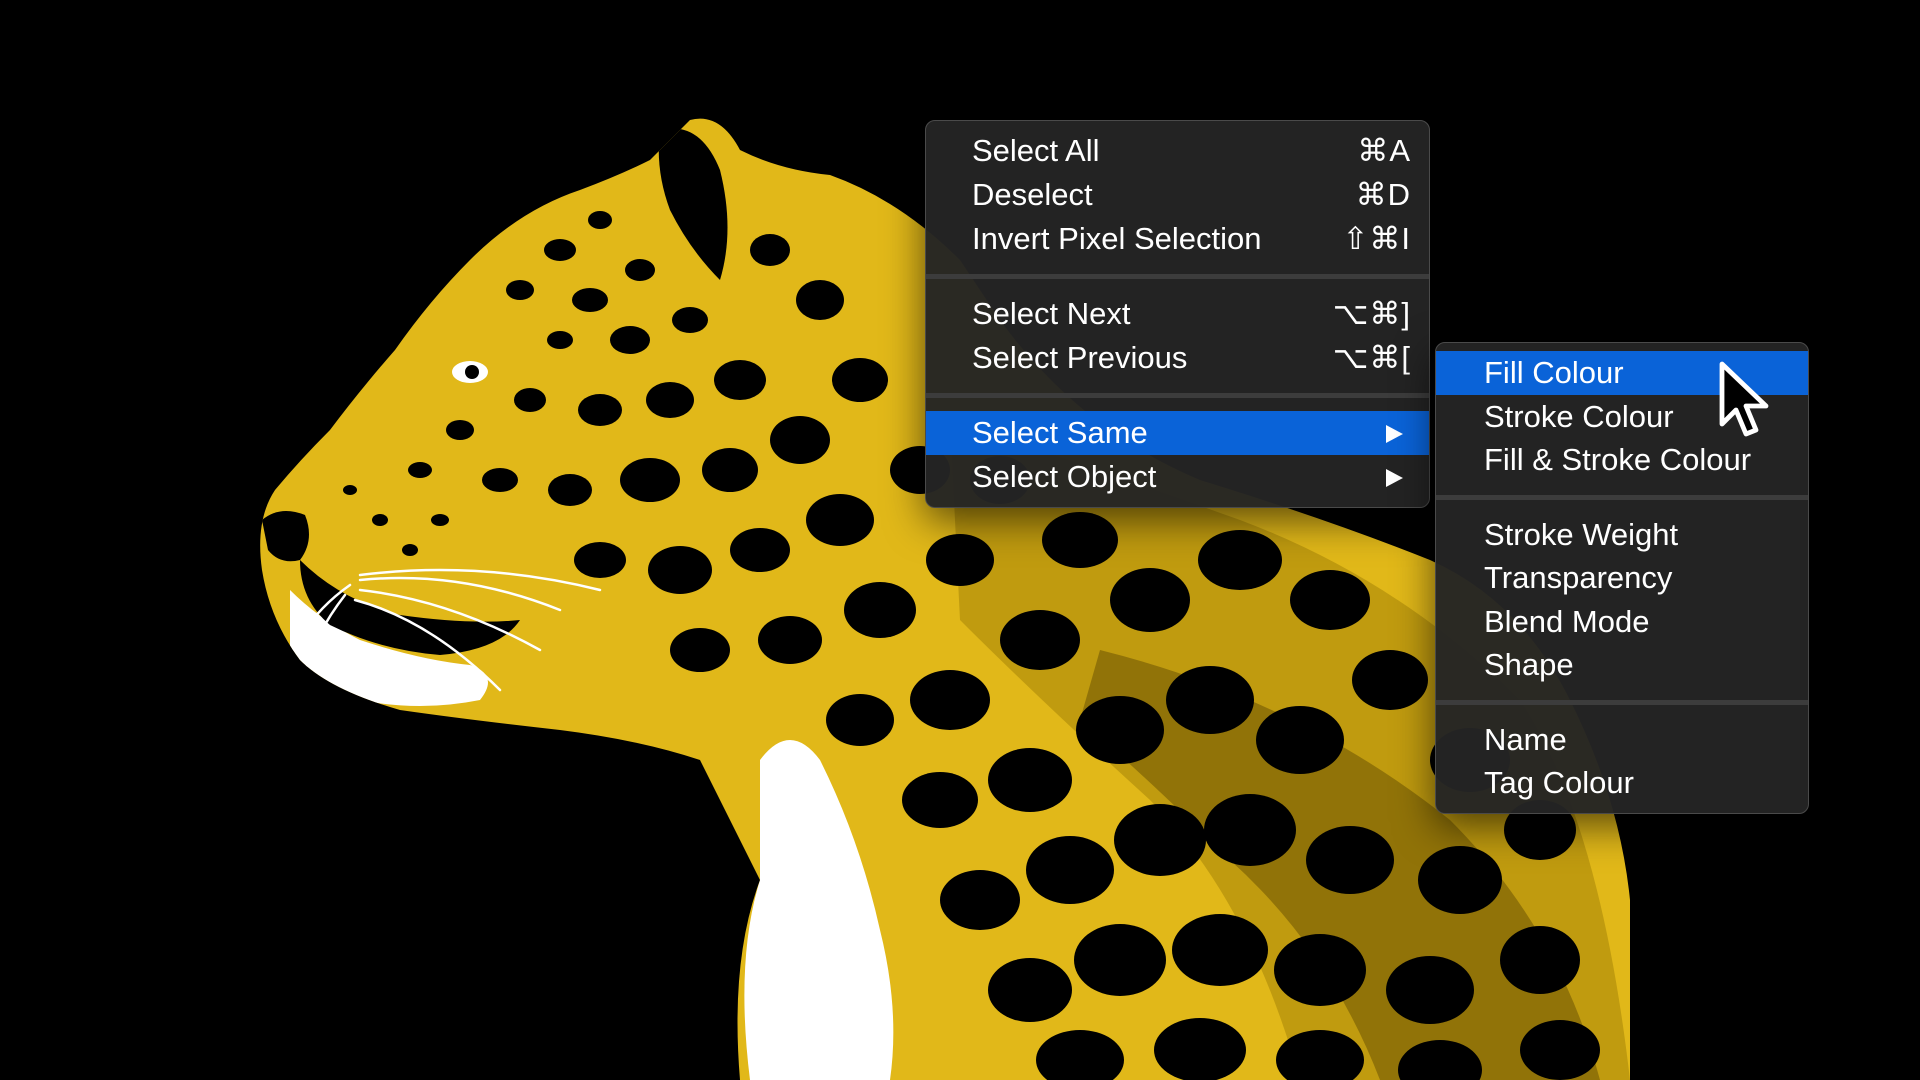 This screenshot has height=1080, width=1920. Describe the element at coordinates (1554, 372) in the screenshot. I see `menu-item-label: Fill Colour` at that location.